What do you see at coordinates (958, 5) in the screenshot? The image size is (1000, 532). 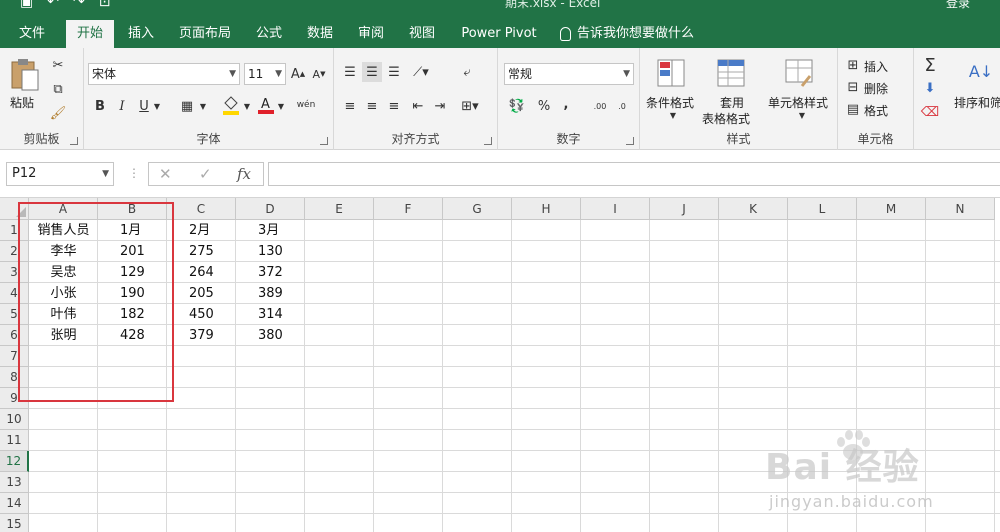 I see `signin-link: 登录` at bounding box center [958, 5].